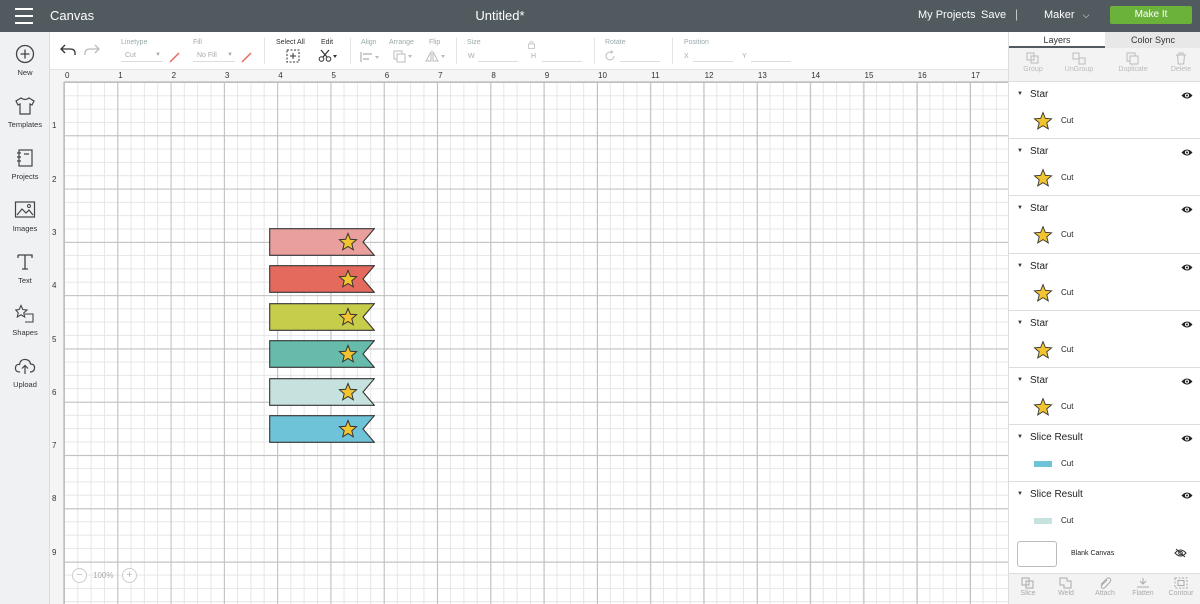  I want to click on zoom-in-button: +, so click(129, 575).